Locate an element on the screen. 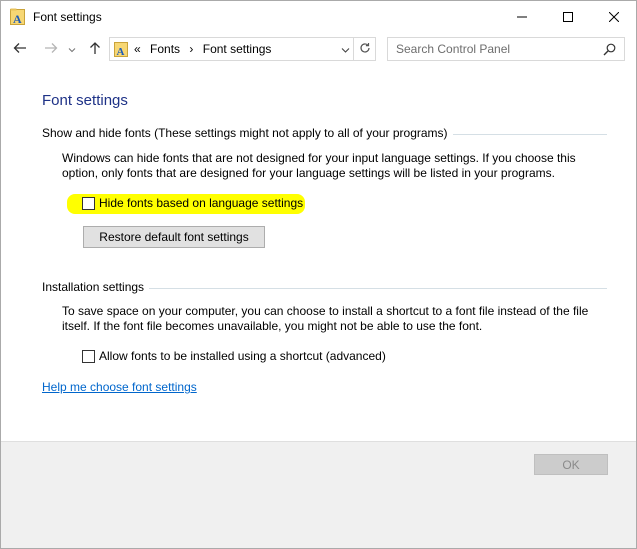 This screenshot has height=549, width=637. arrow-up-icon is located at coordinates (95, 49).